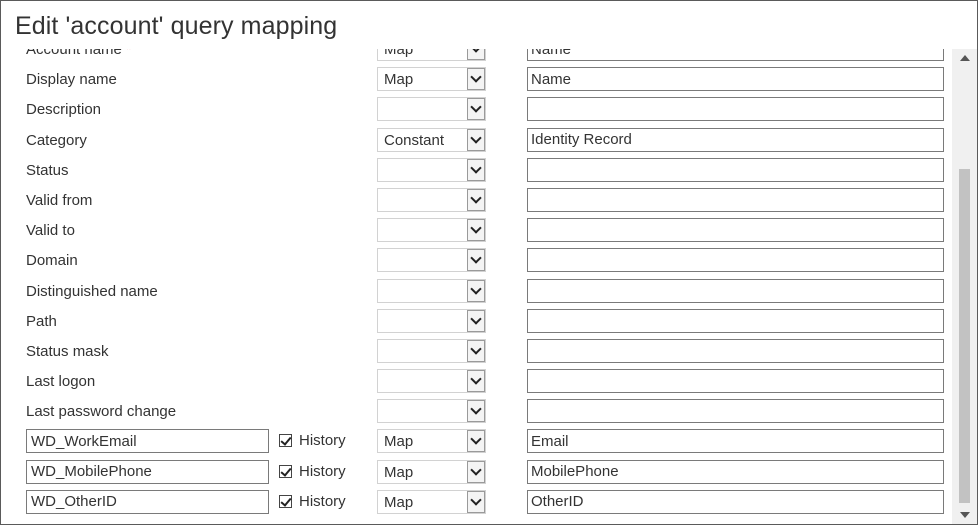 This screenshot has width=978, height=525. Describe the element at coordinates (92, 291) in the screenshot. I see `field-label: Distinguished name` at that location.